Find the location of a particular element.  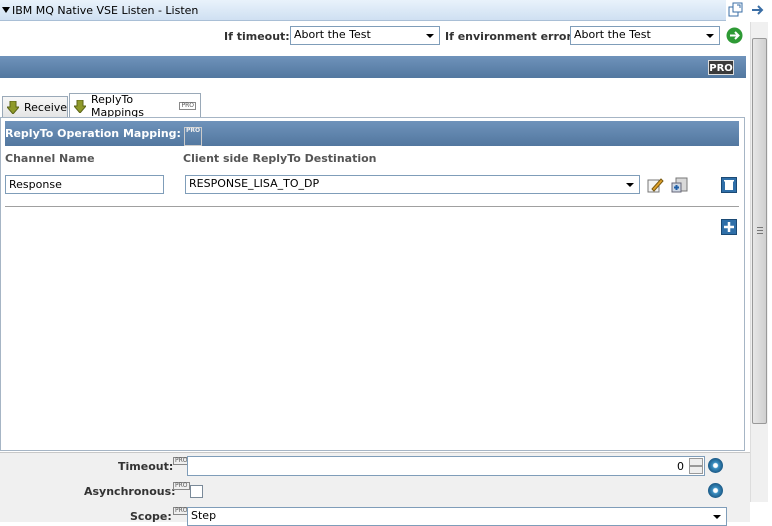

row-divider is located at coordinates (372, 206).